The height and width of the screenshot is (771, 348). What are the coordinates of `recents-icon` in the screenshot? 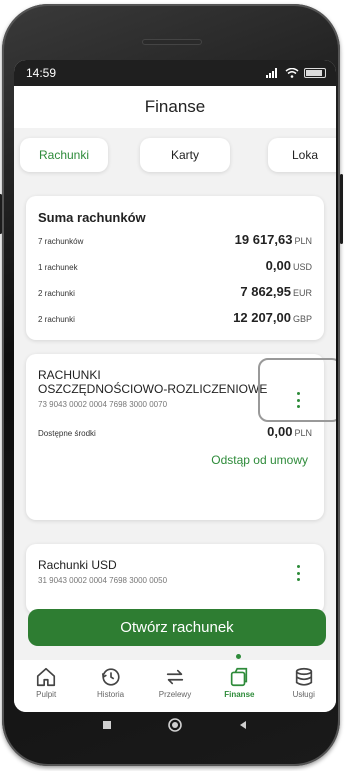 It's located at (107, 725).